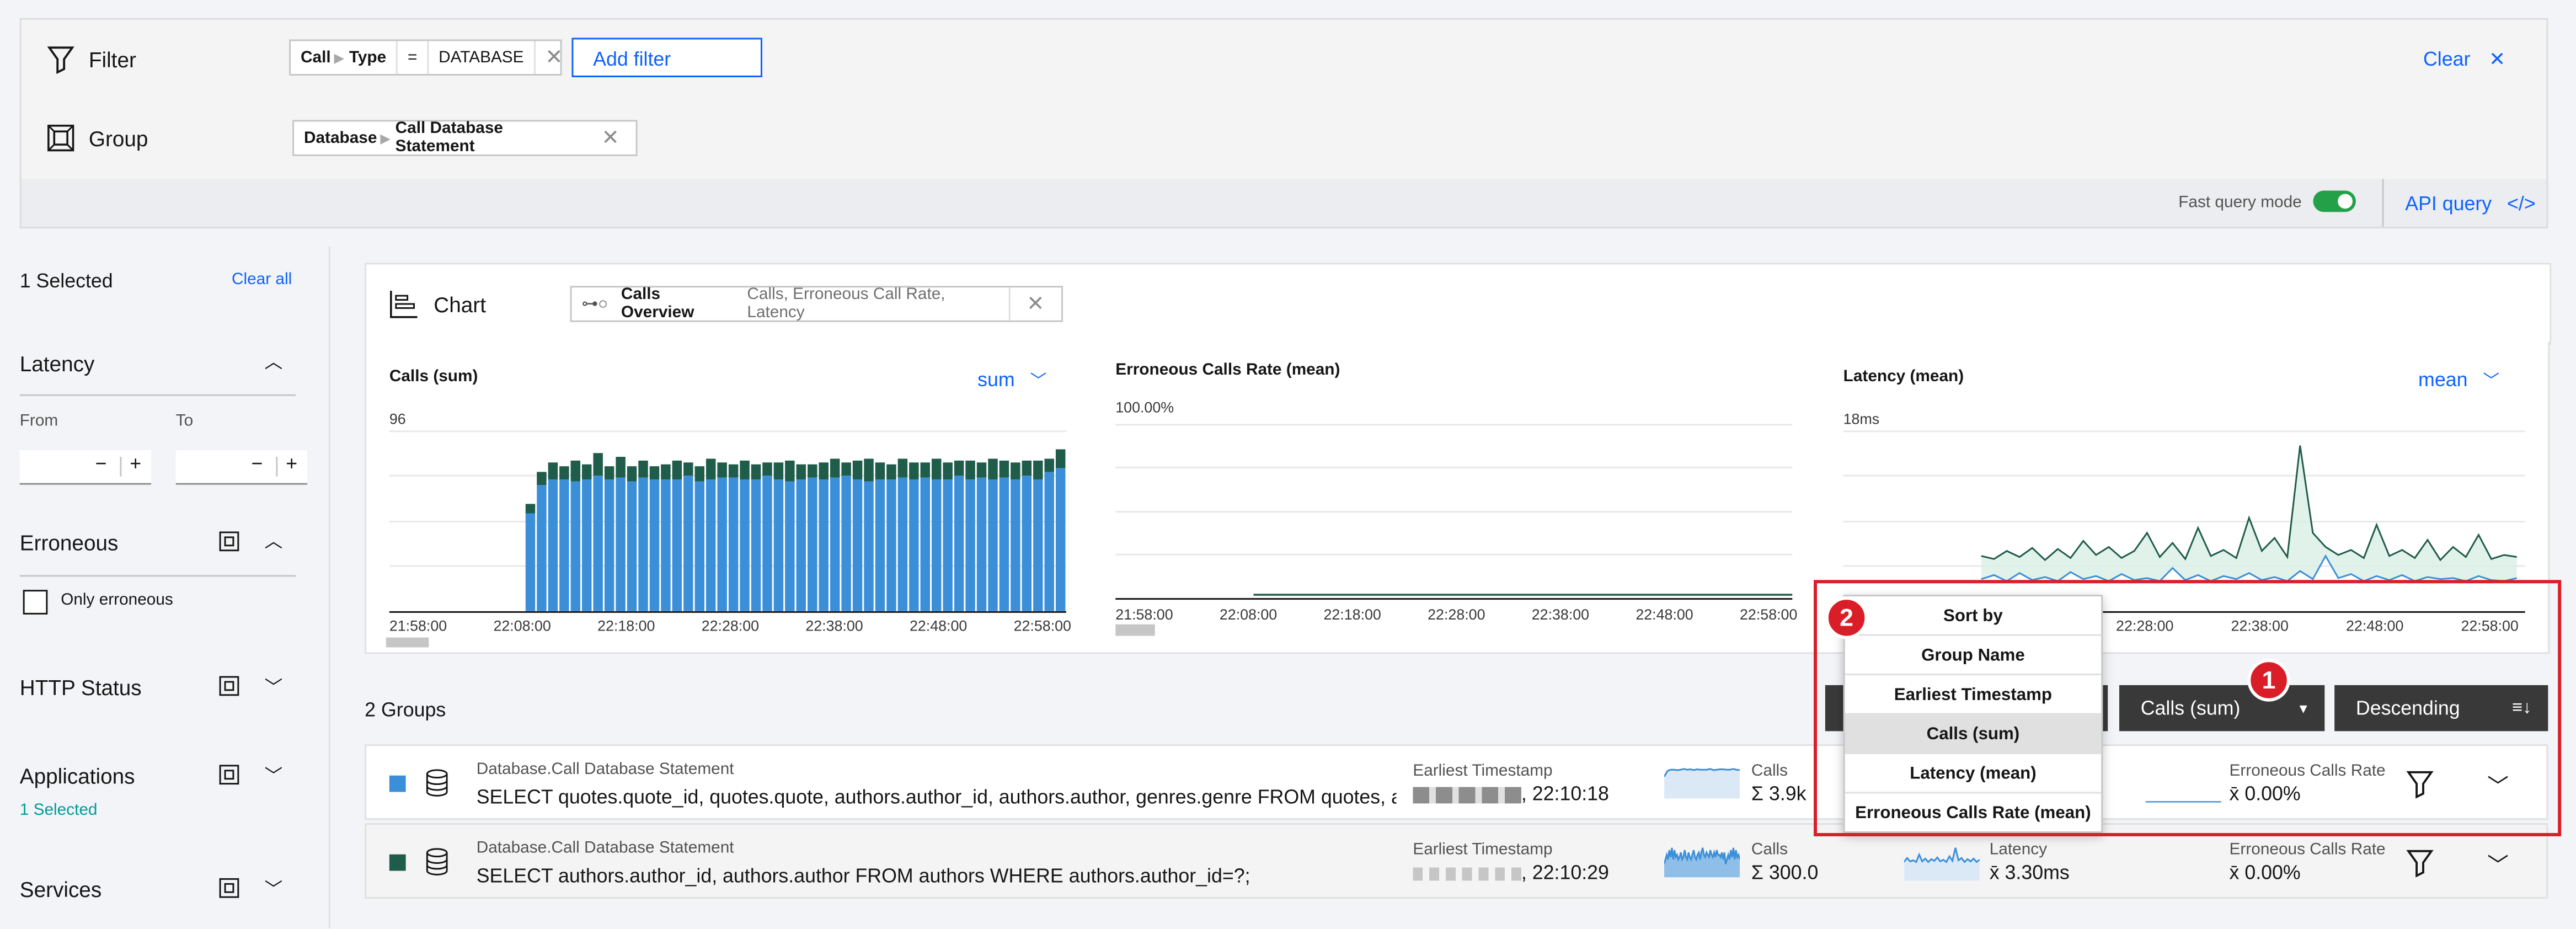 This screenshot has height=929, width=2576. What do you see at coordinates (2420, 863) in the screenshot?
I see `filter-icon` at bounding box center [2420, 863].